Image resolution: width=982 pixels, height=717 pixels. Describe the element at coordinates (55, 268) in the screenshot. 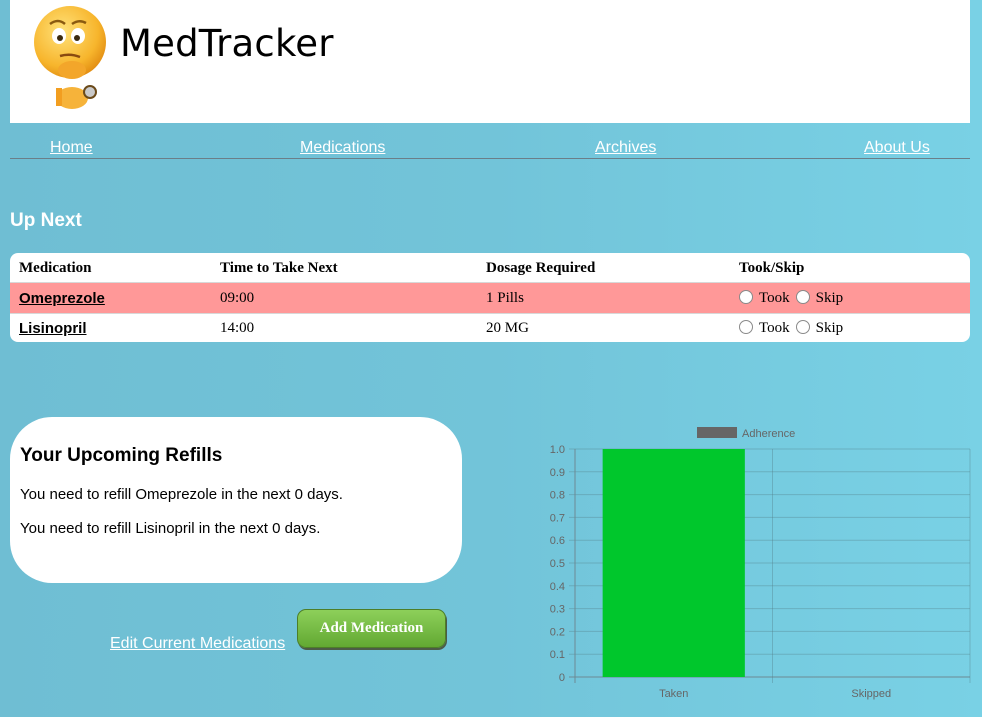

I see `column-header: Medication` at that location.